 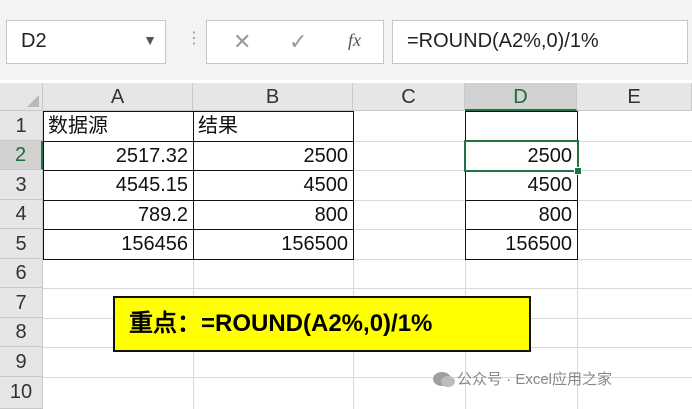 I want to click on cell-b4: 800, so click(x=273, y=215).